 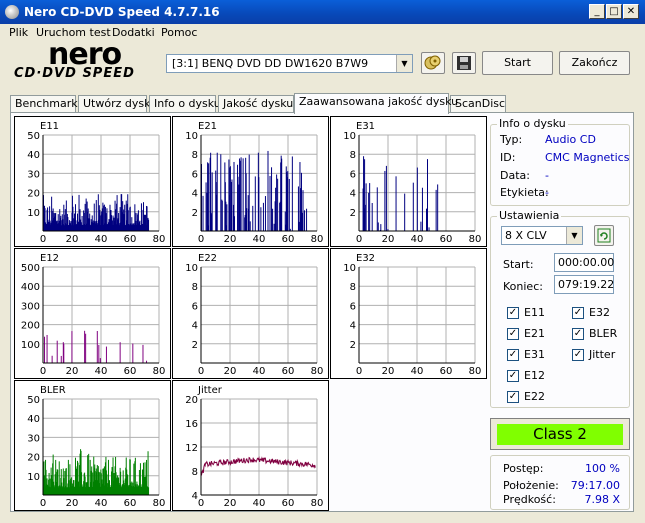 What do you see at coordinates (44, 103) in the screenshot?
I see `tab-benchmark: Benchmark` at bounding box center [44, 103].